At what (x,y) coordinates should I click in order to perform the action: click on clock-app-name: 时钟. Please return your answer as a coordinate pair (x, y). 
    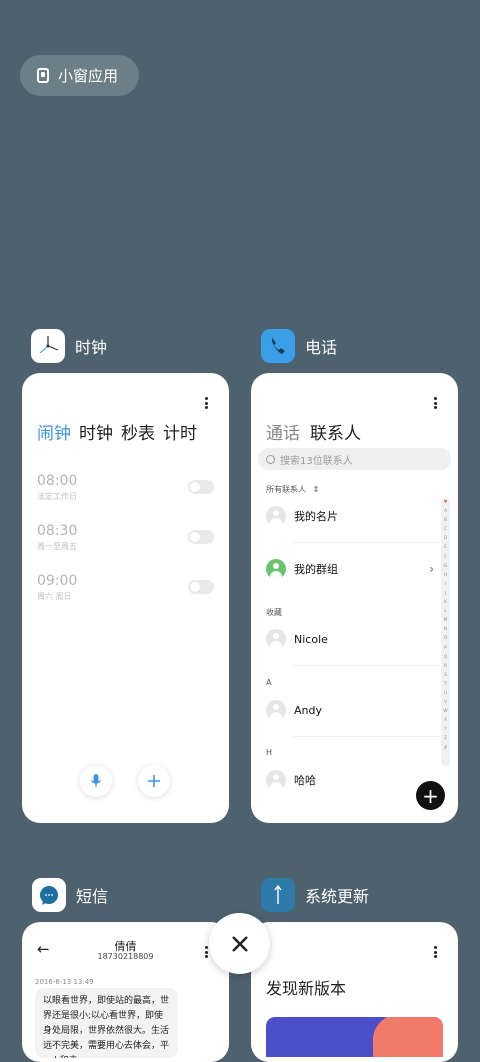
    Looking at the image, I should click on (91, 347).